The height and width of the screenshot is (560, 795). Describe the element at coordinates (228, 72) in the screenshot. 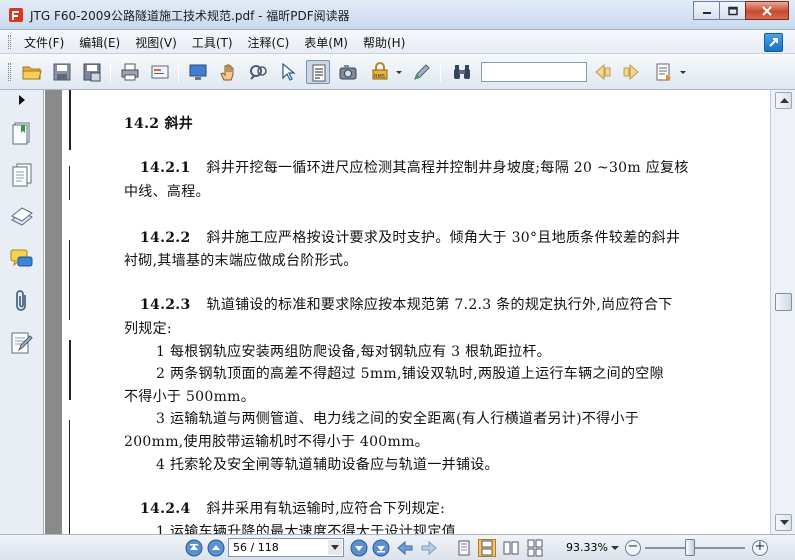

I see `hand-tool-icon` at that location.